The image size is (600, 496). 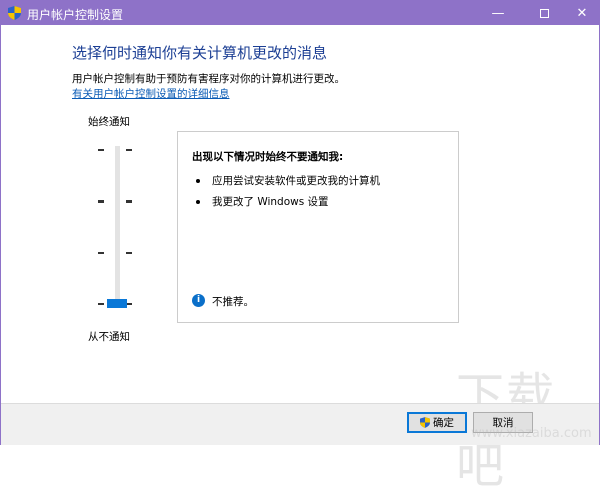 What do you see at coordinates (268, 157) in the screenshot?
I see `info-box-heading: 出现以下情况时始终不要通知我:` at bounding box center [268, 157].